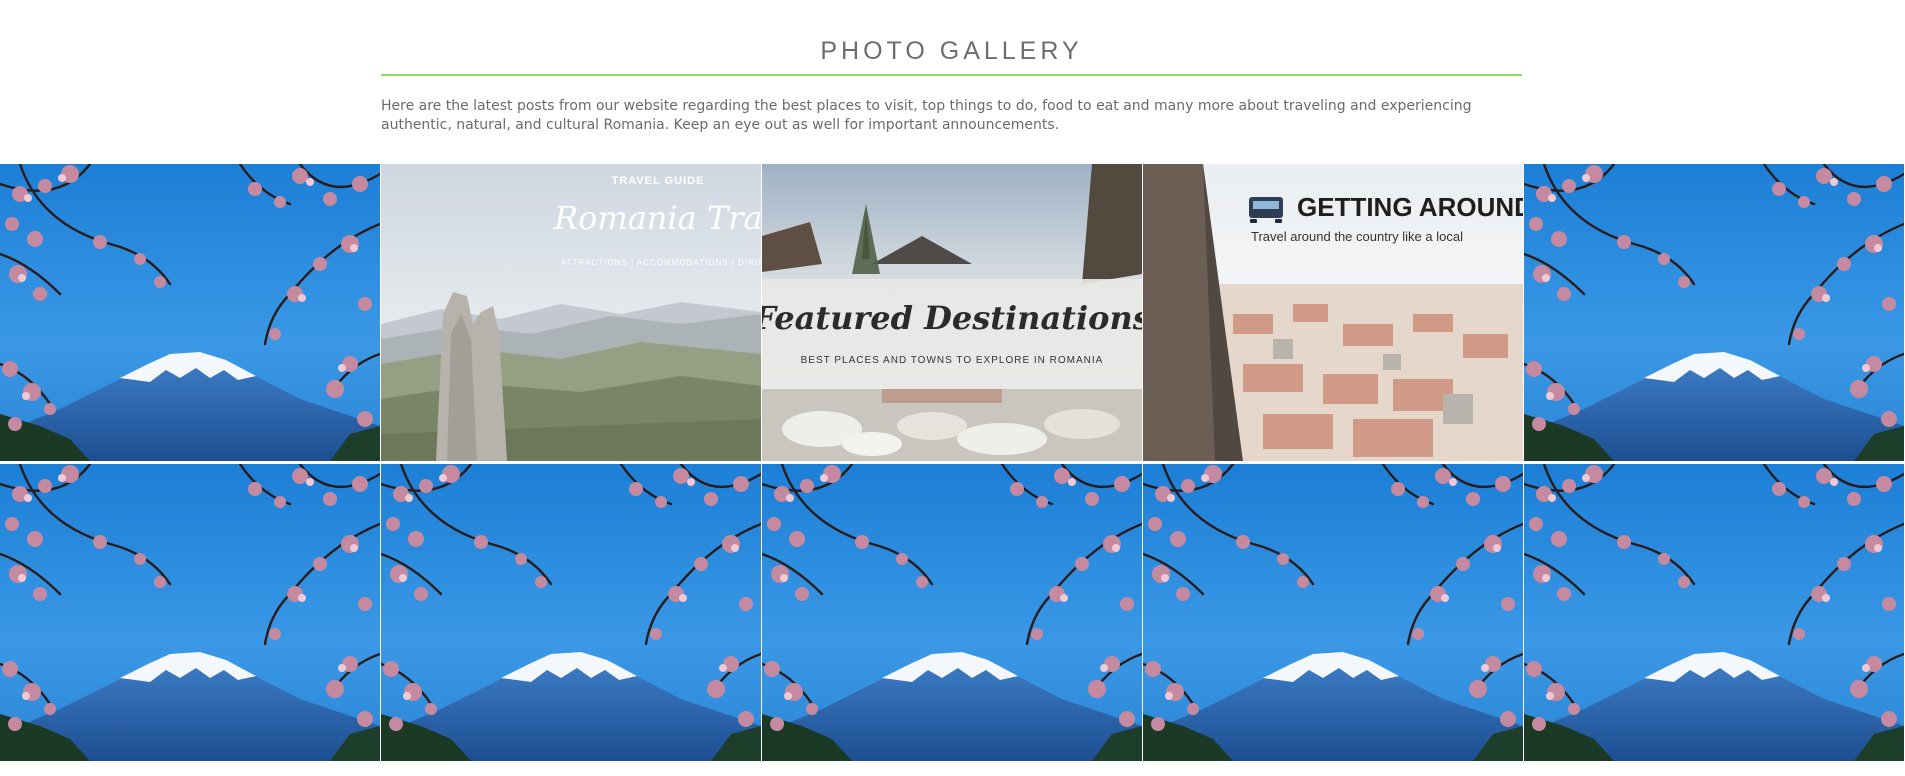  Describe the element at coordinates (1357, 236) in the screenshot. I see `getting-around-subtitle: Travel around the country like a local` at that location.